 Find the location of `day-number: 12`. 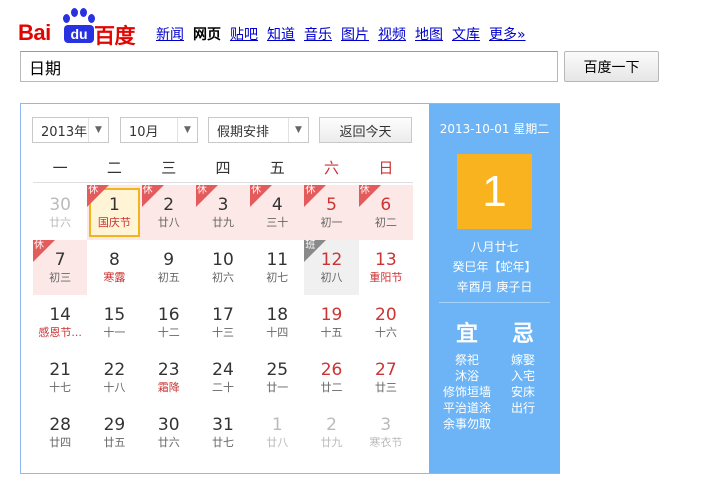

day-number: 12 is located at coordinates (331, 260).